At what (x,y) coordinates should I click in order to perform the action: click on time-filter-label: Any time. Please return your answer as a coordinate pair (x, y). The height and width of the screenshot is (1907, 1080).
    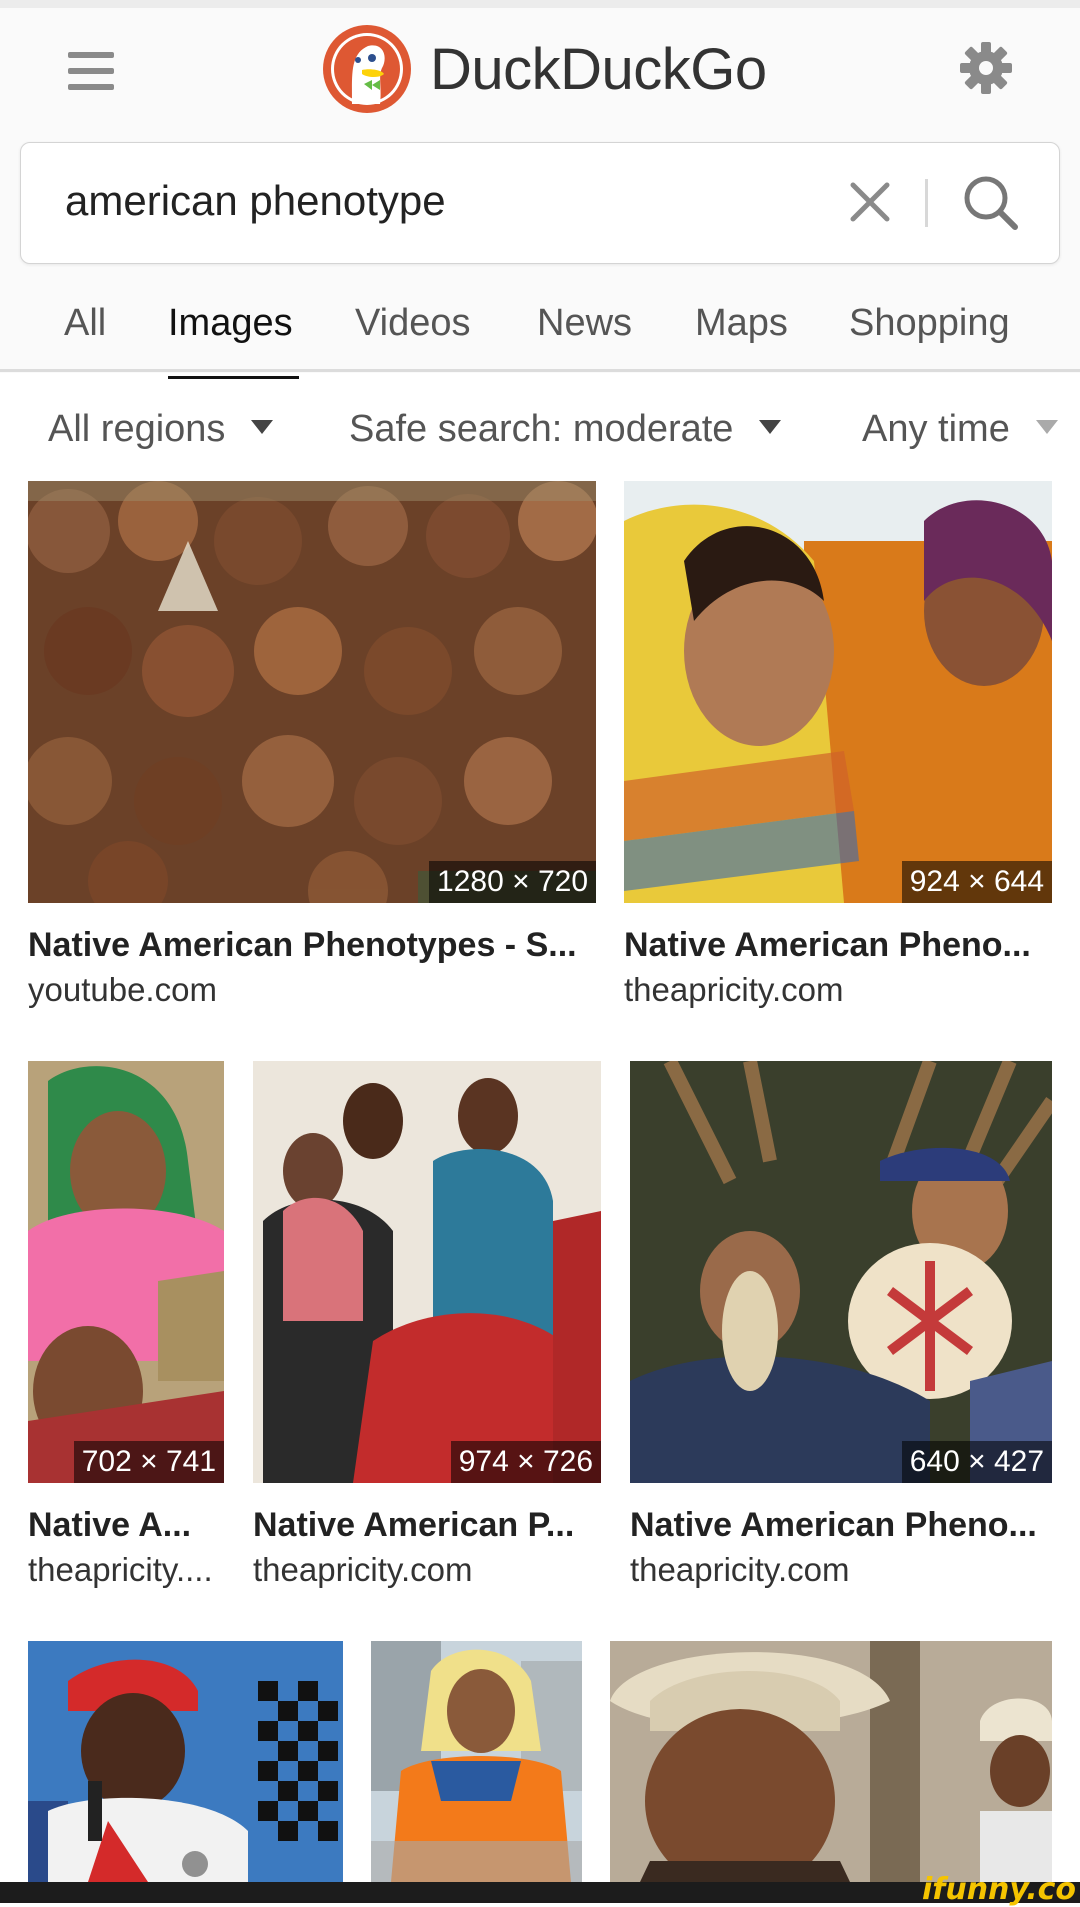
    Looking at the image, I should click on (936, 429).